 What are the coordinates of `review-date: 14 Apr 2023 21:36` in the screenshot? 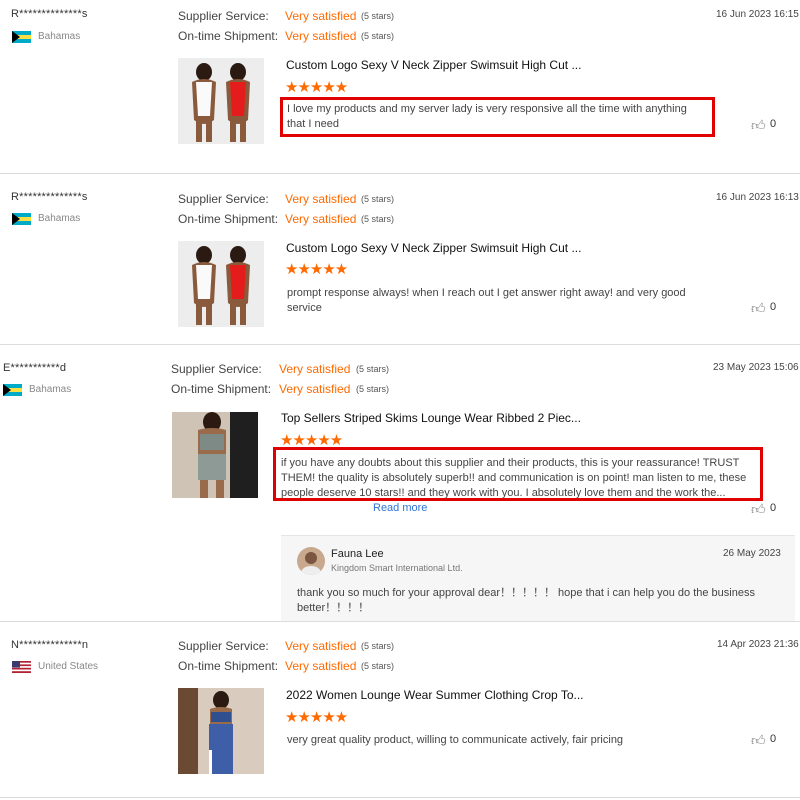 It's located at (758, 644).